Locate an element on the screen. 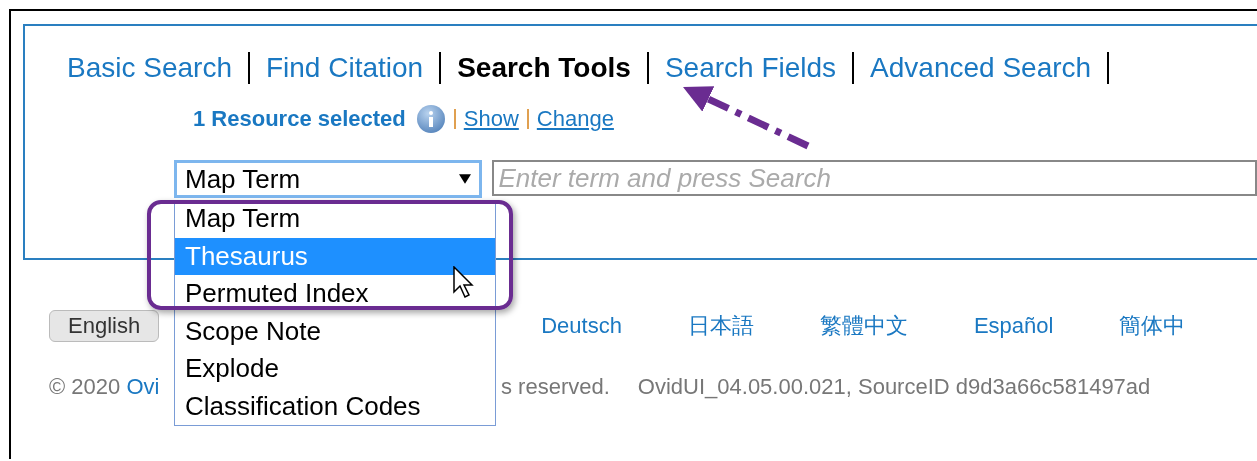  resource-link: Change is located at coordinates (575, 119).